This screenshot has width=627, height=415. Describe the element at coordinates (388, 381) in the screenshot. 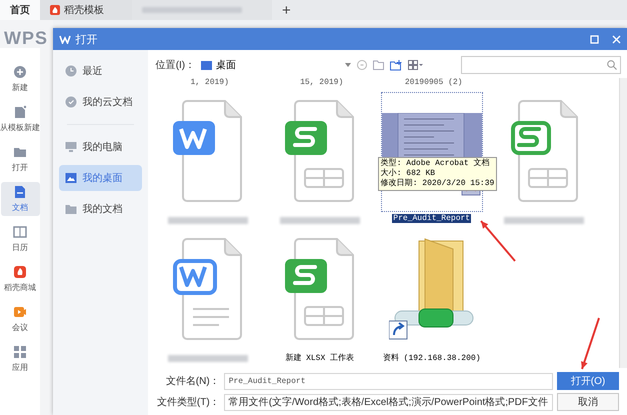

I see `filename-field: Pre_Audit_Report` at that location.